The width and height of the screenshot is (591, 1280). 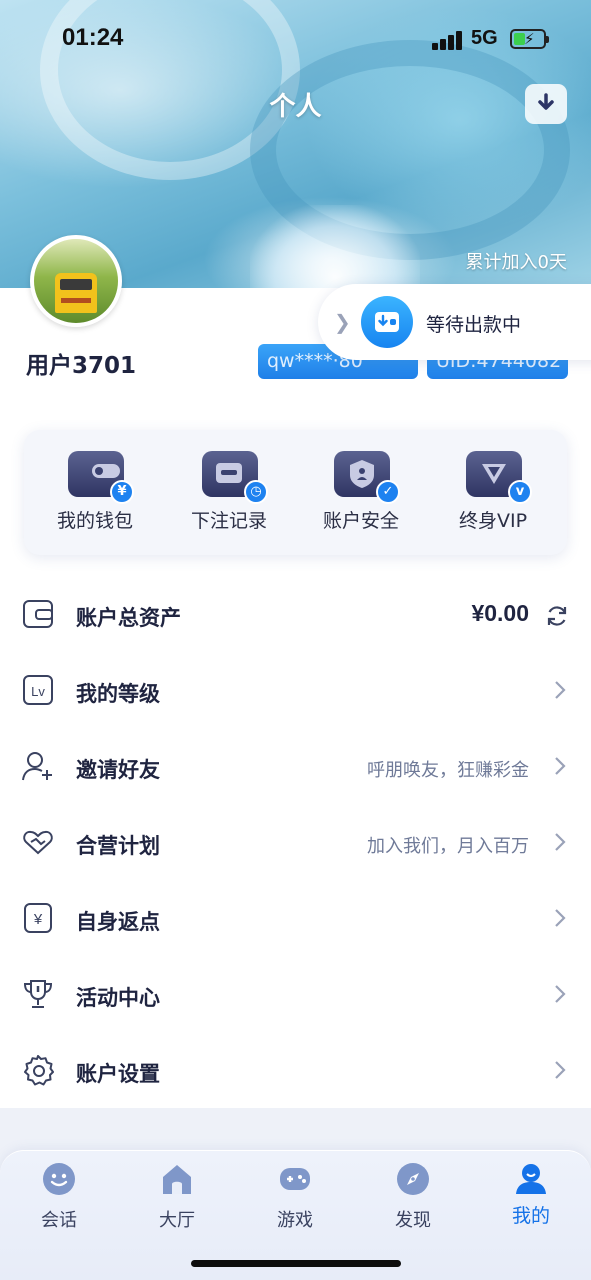 I want to click on quick-action-wallet: ¥ 我的钱包, so click(x=95, y=495).